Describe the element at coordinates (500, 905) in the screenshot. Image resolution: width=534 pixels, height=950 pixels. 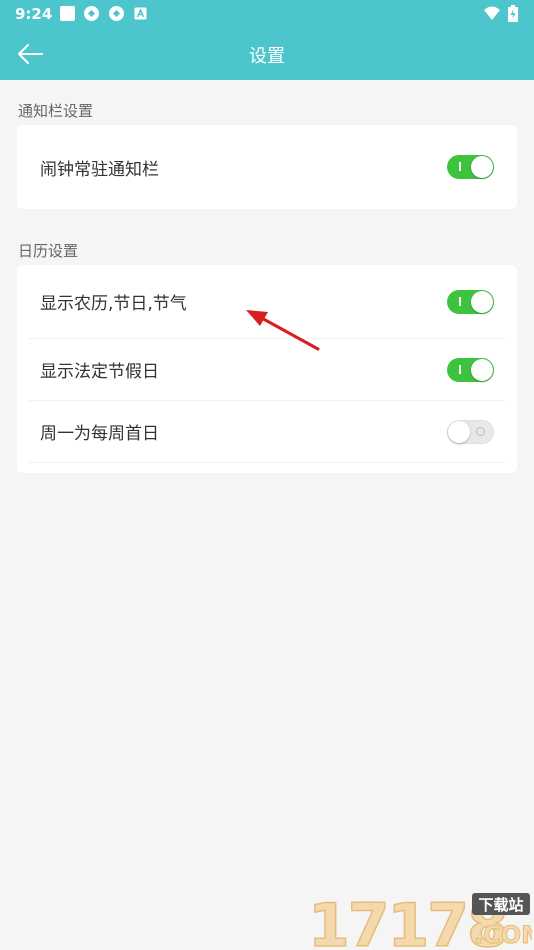
I see `svg-text: 下载站` at that location.